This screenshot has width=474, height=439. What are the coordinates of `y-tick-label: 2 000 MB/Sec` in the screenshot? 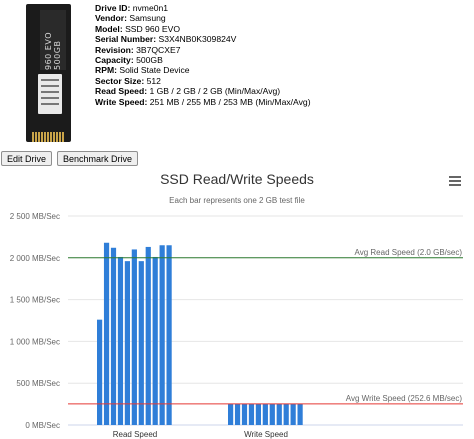 It's located at (35, 258).